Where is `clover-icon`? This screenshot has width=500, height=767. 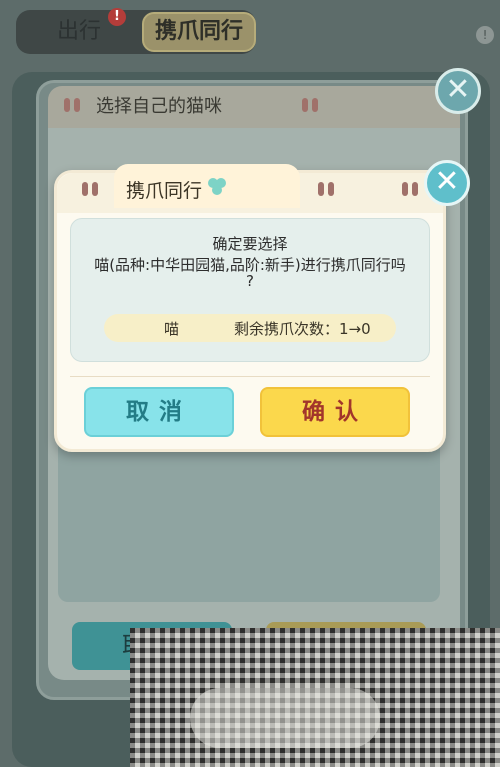
clover-icon is located at coordinates (217, 186).